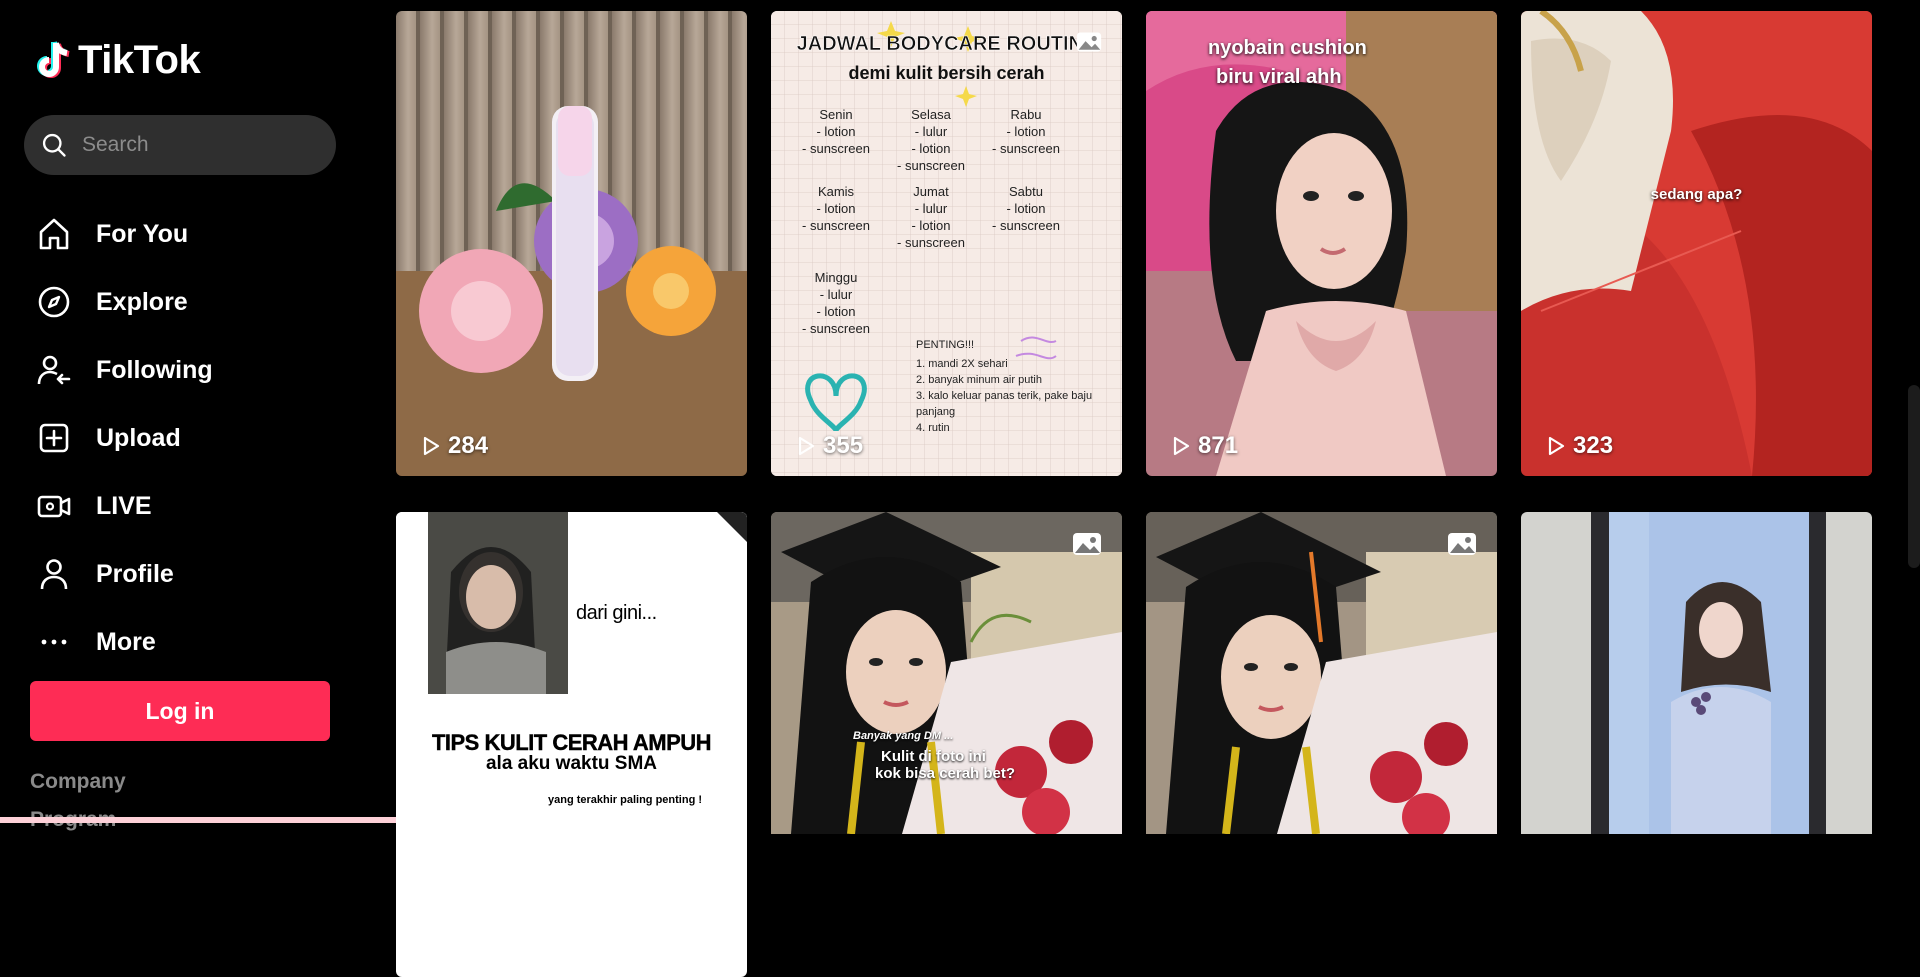  What do you see at coordinates (1696, 194) in the screenshot?
I see `video-caption: sedang apa?` at bounding box center [1696, 194].